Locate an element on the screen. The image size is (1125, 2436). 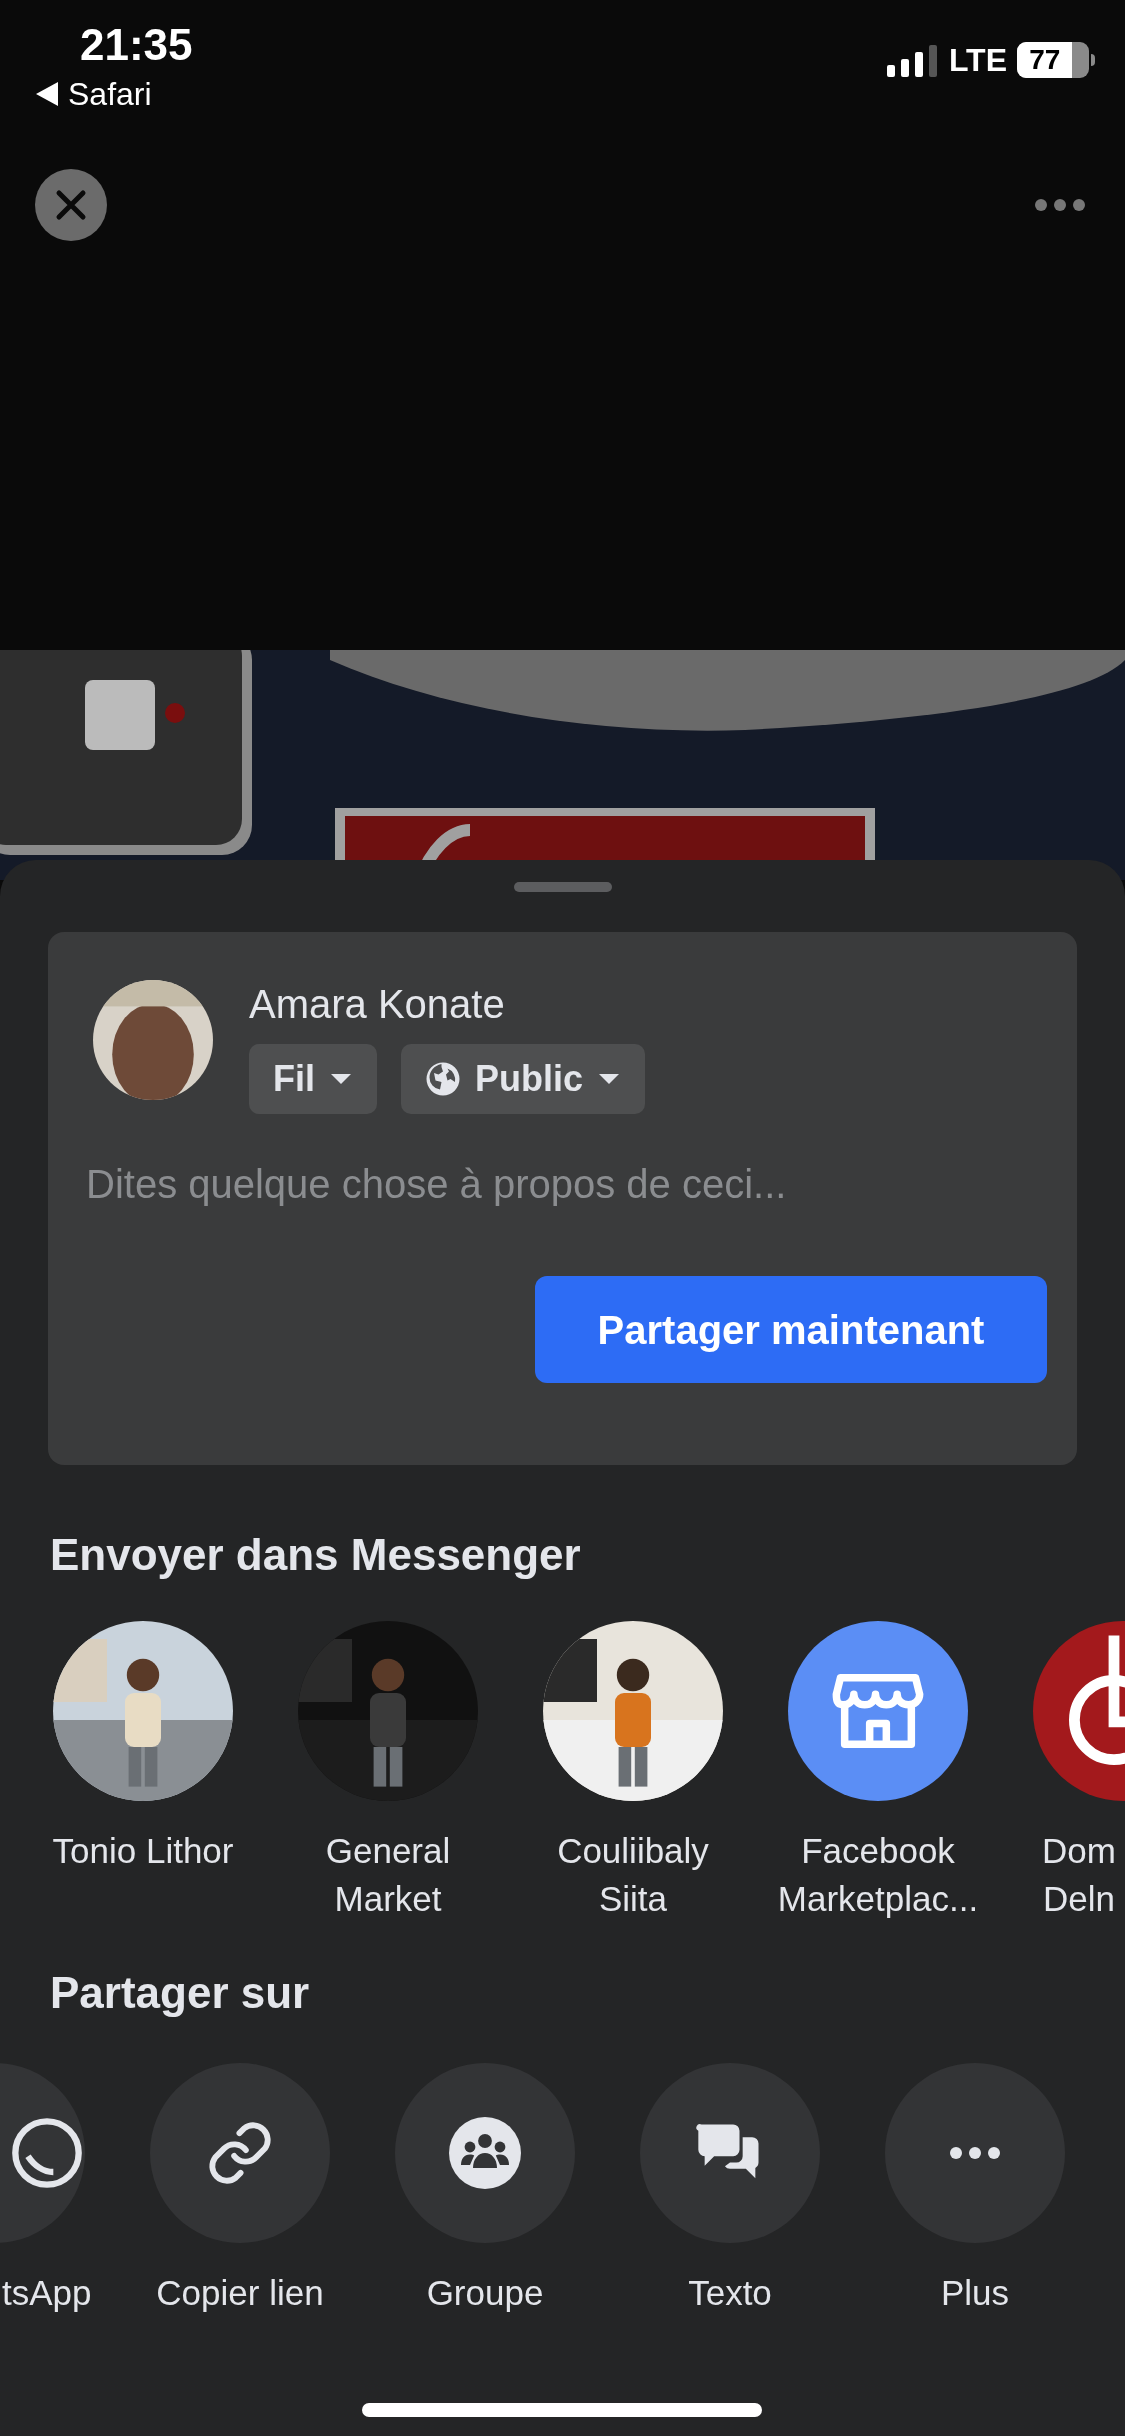
contact-item: Couliibaly Siita is located at coordinates (633, 1772).